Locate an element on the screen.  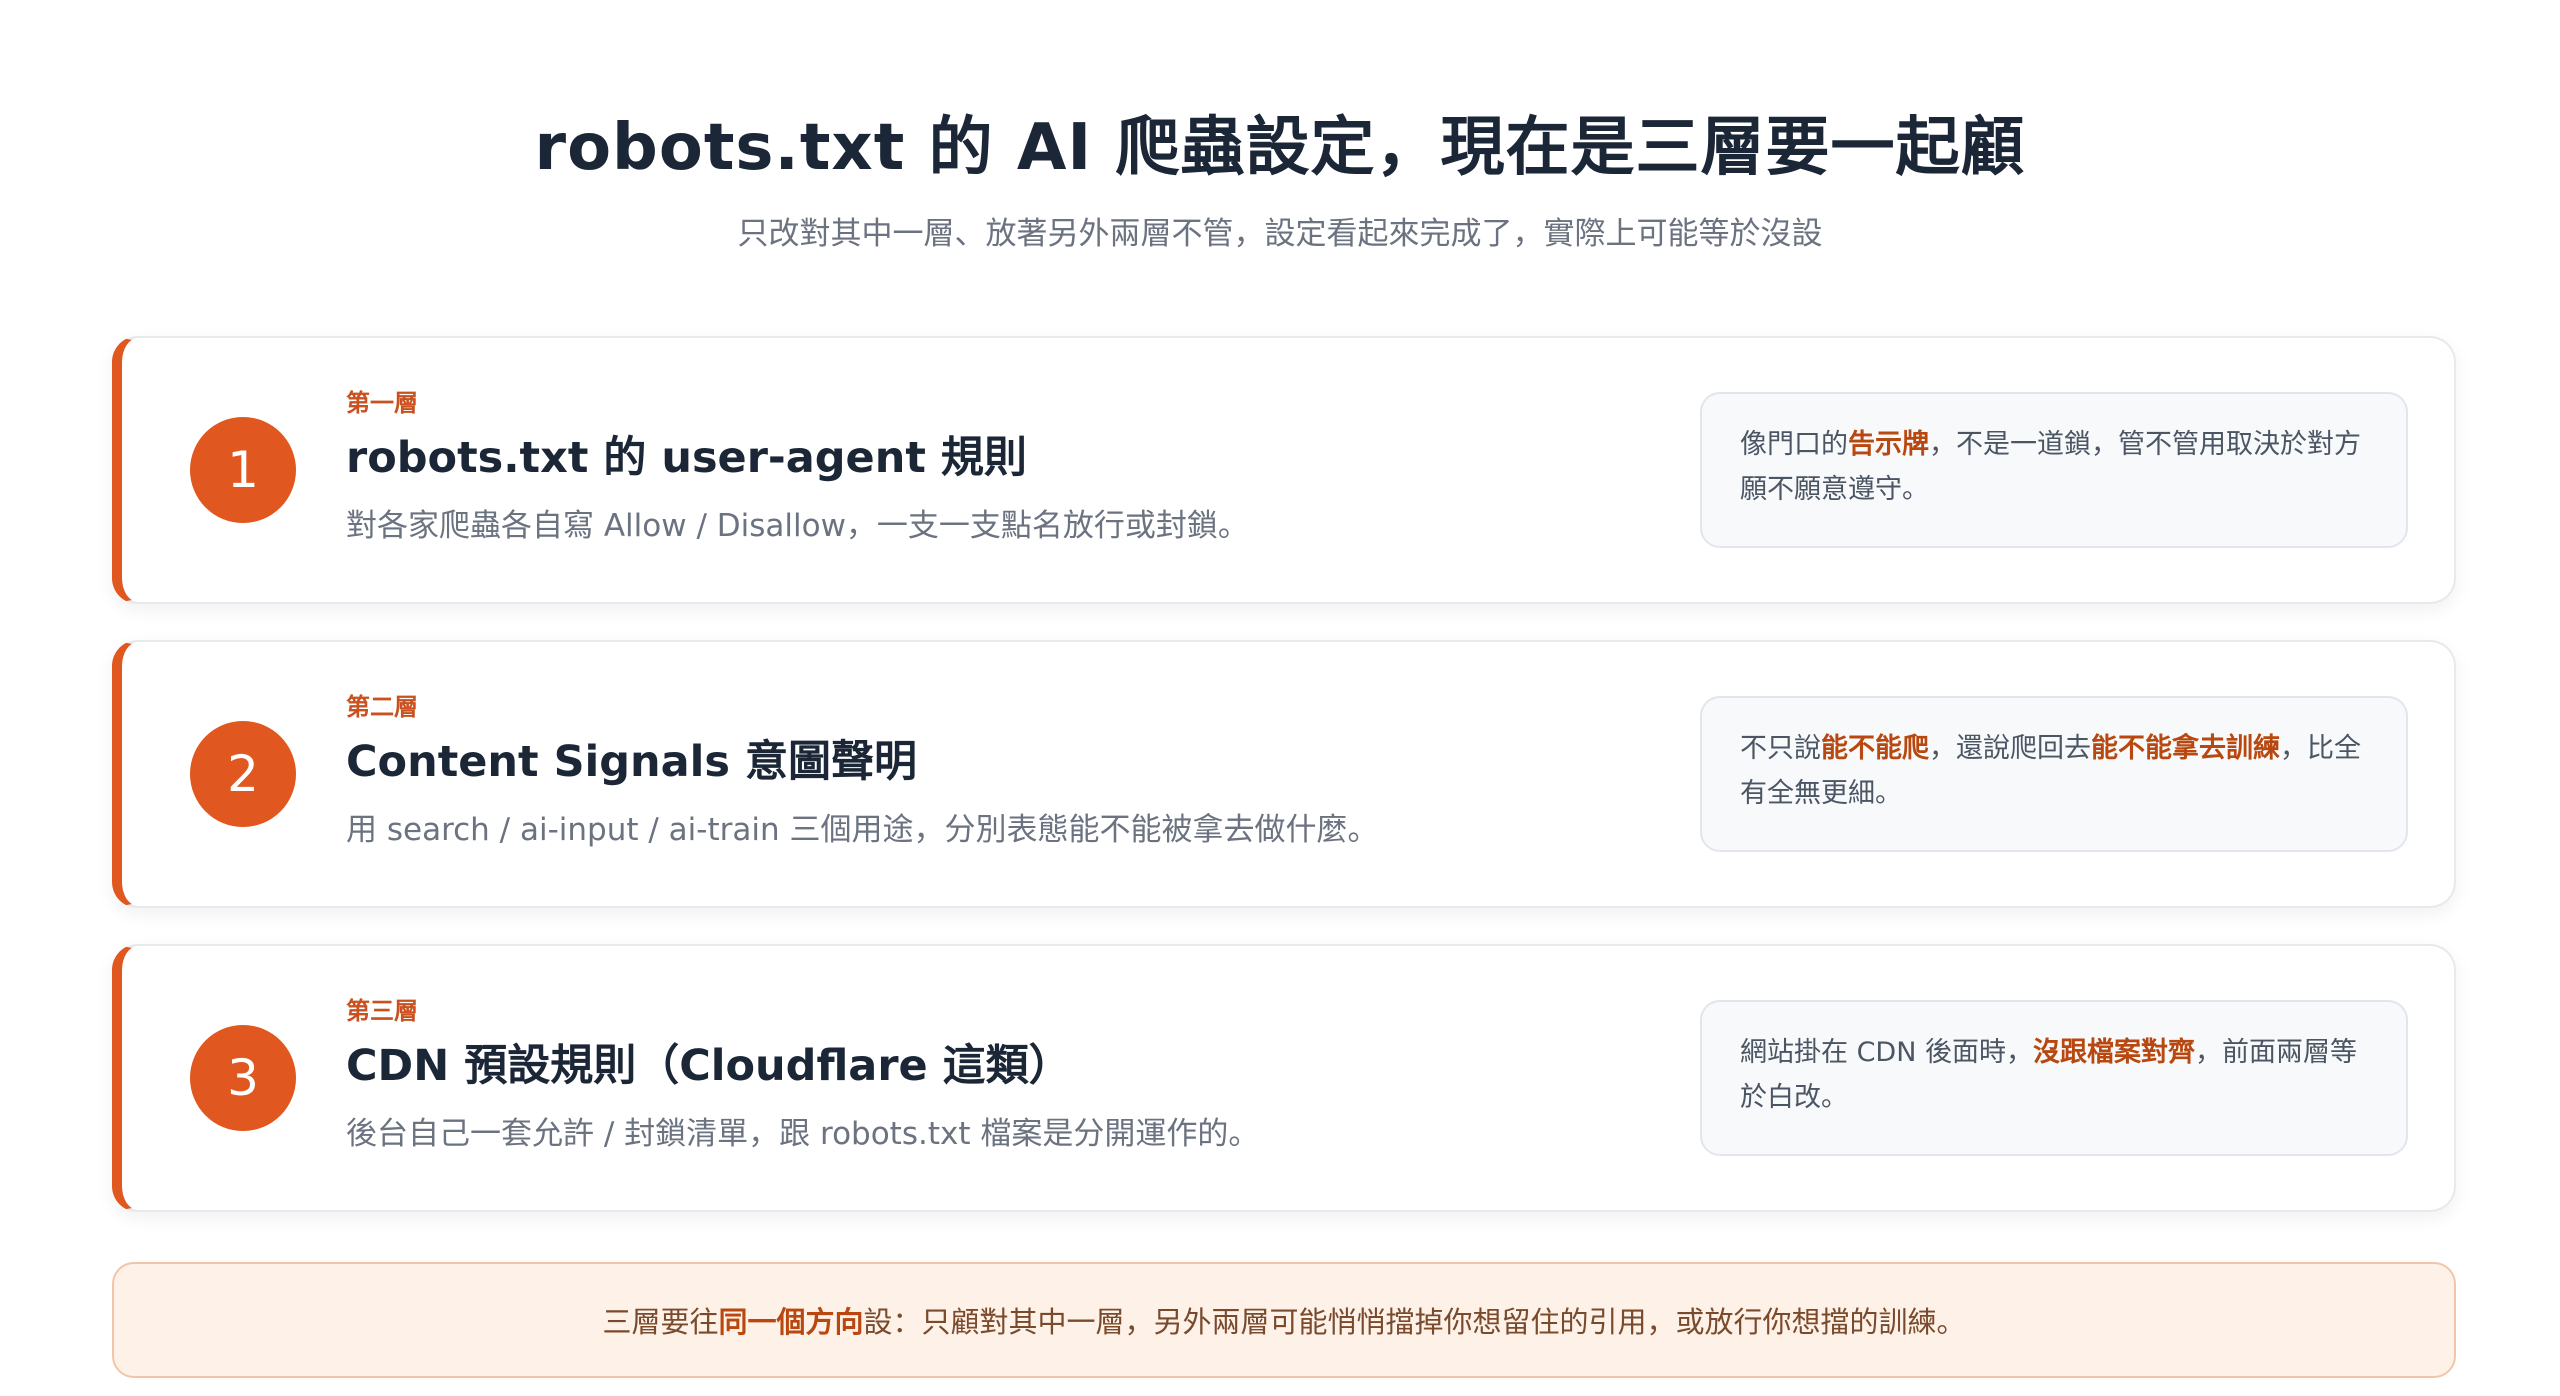
page-title: robots.txt 的 AI 爬蟲設定，現在是三層要一起顧 is located at coordinates (1280, 148).